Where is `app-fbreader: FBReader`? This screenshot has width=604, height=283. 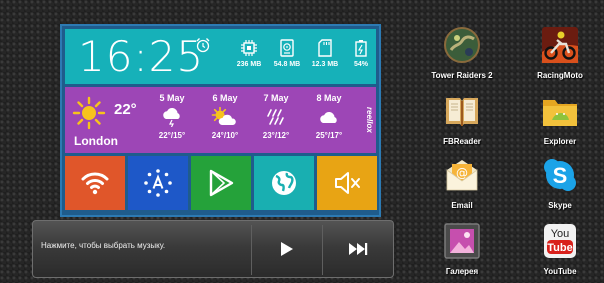 app-fbreader: FBReader is located at coordinates (462, 119).